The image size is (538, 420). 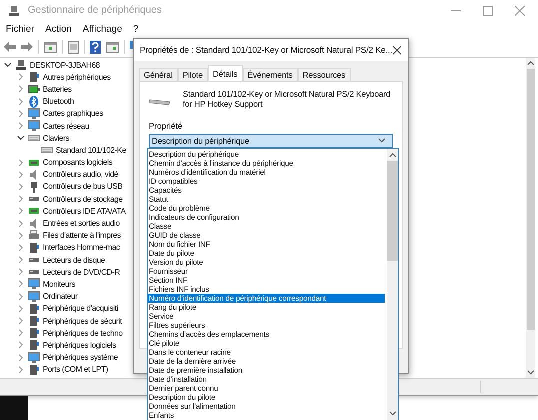 What do you see at coordinates (80, 357) in the screenshot?
I see `tree-item: Périphériques système` at bounding box center [80, 357].